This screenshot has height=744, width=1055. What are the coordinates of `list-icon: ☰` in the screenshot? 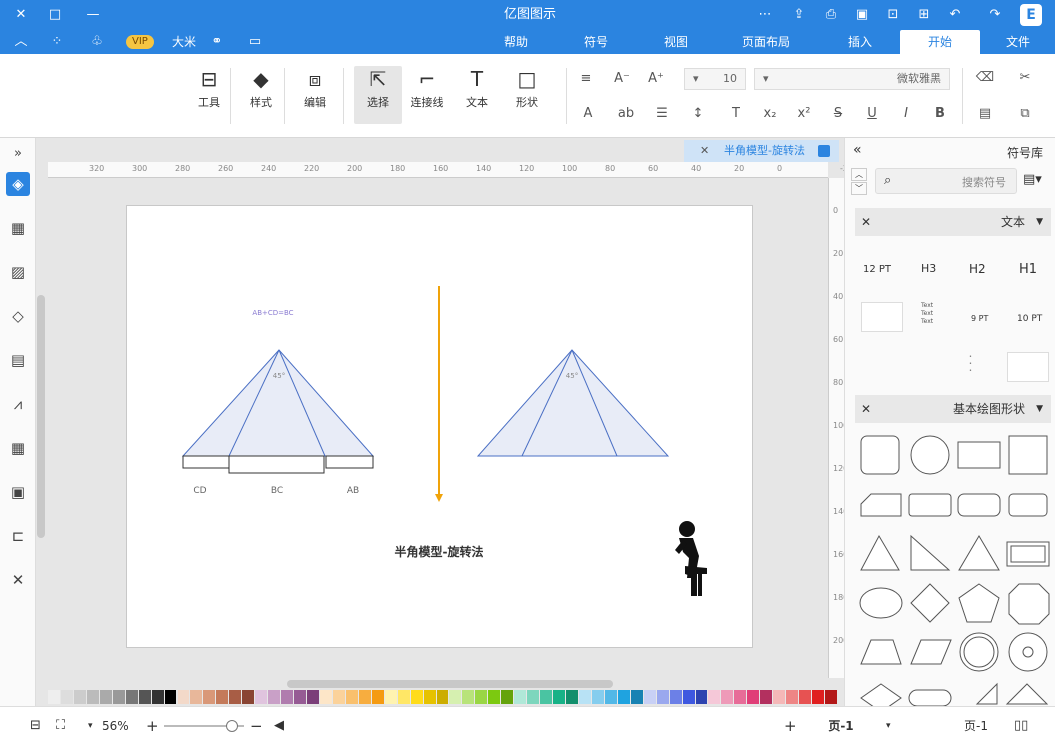 It's located at (662, 114).